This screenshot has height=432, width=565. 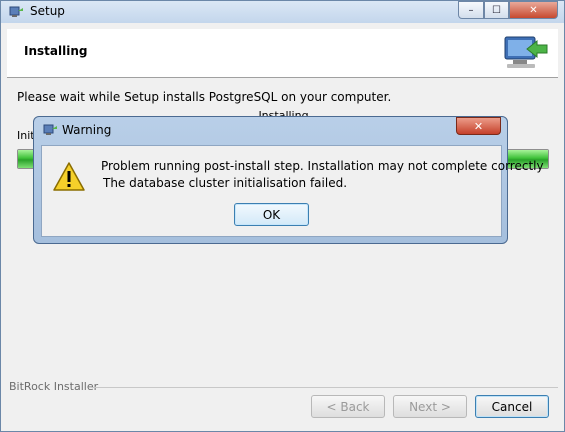 I want to click on maximize-button: ☐, so click(x=496, y=10).